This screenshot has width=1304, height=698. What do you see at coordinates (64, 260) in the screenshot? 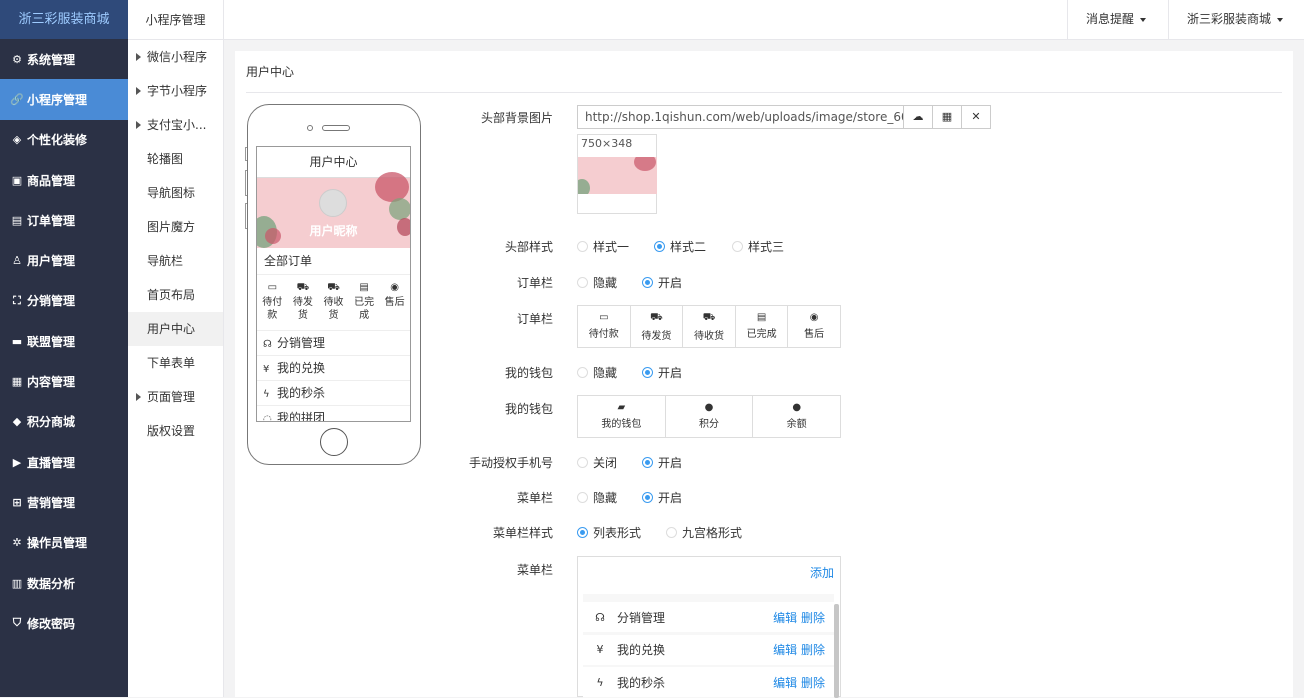
I see `sidebar-item-5: ♙ 用户管理` at bounding box center [64, 260].